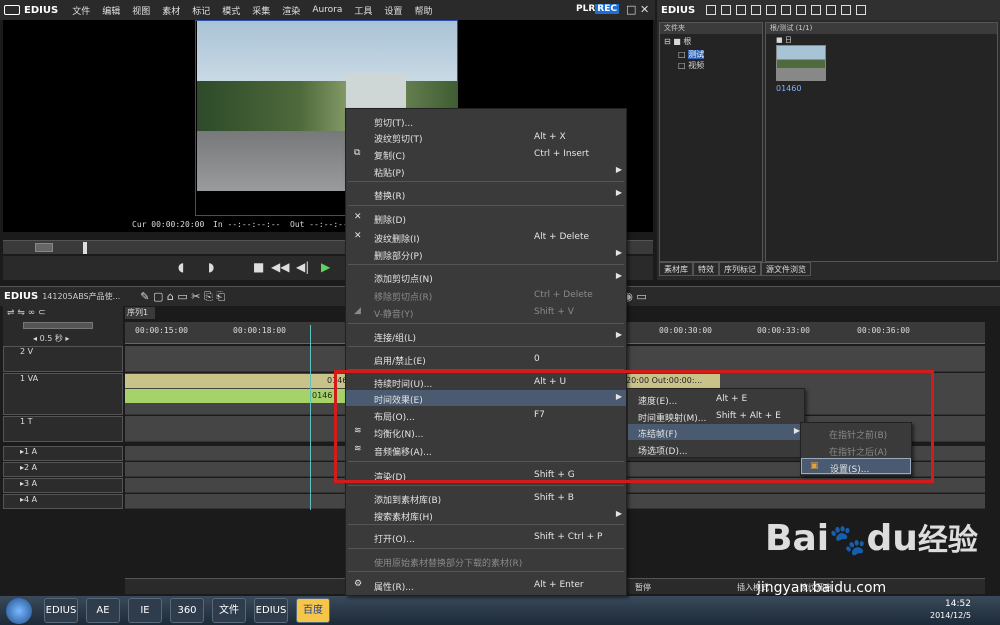 Image resolution: width=1000 pixels, height=625 pixels. I want to click on set-in-icon: ◖, so click(181, 267).